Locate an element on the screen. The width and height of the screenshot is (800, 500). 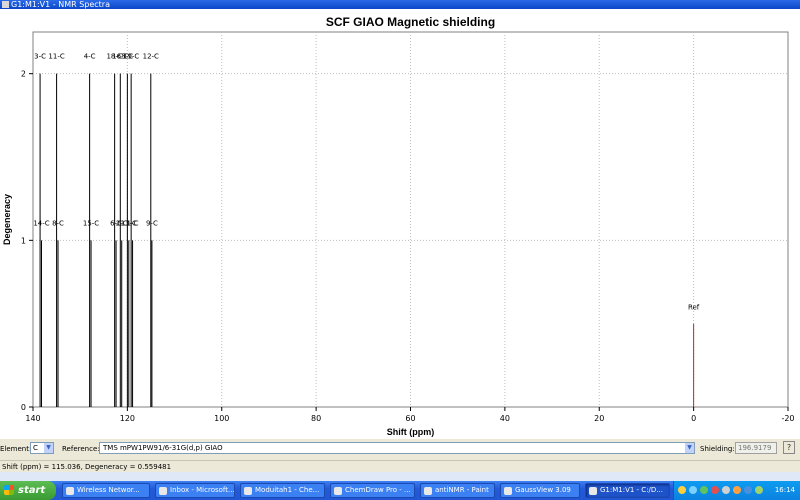
peak-label: 15-C is located at coordinates (91, 223).